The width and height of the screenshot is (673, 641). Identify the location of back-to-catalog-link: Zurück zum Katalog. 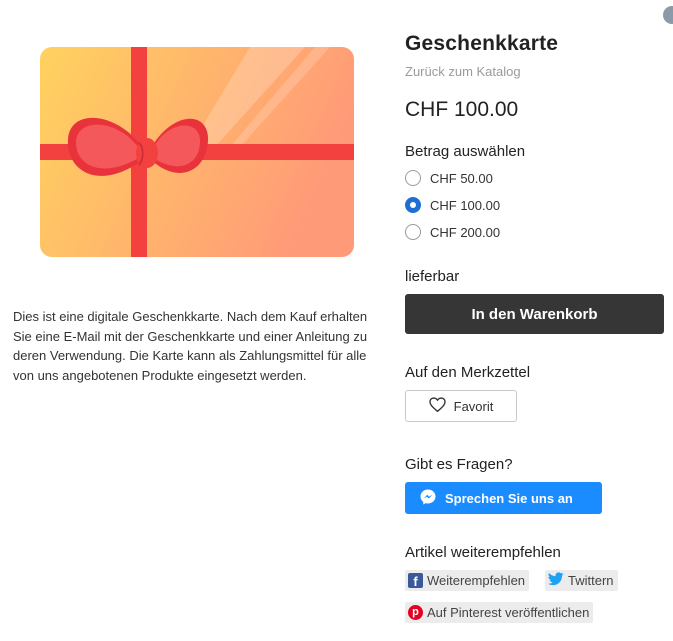
(463, 71).